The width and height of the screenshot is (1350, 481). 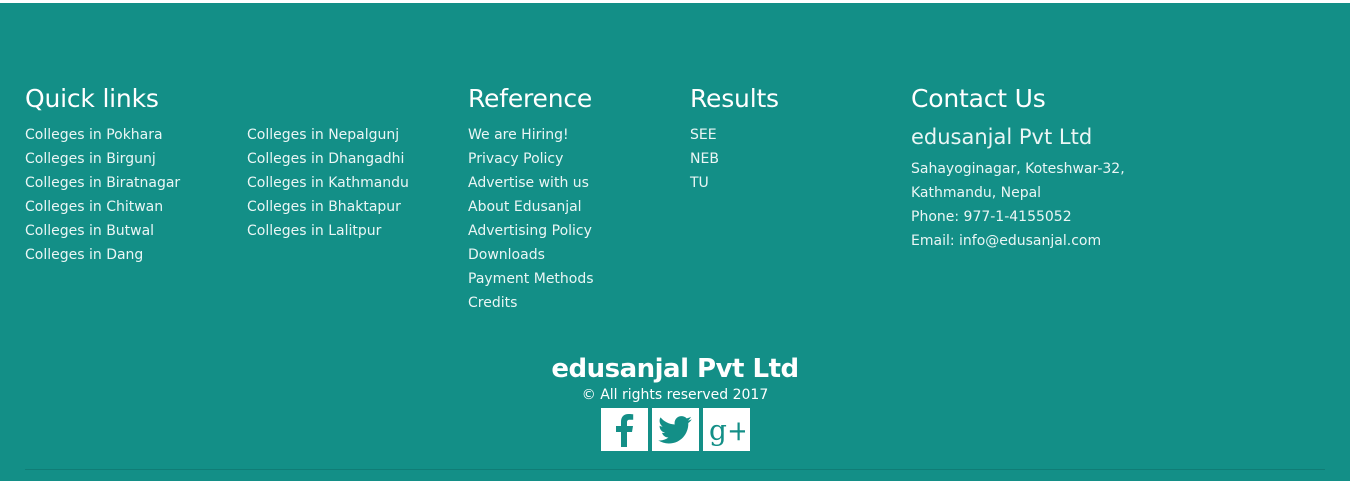 I want to click on quick-link: Colleges in Dang, so click(x=102, y=255).